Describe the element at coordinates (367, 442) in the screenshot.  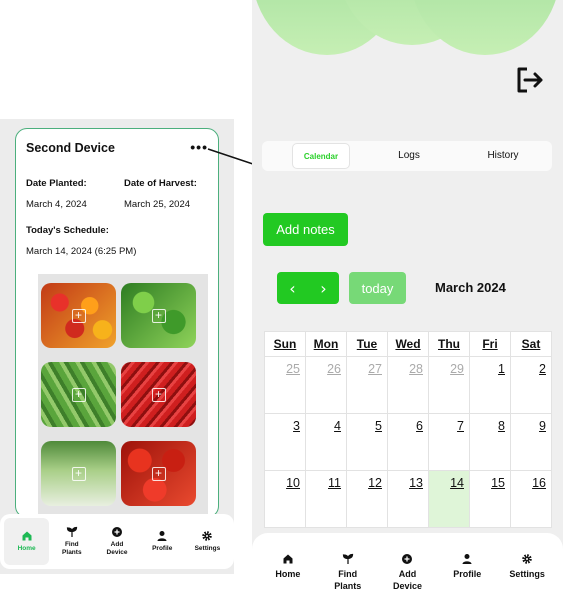
I see `day-cell: 5` at that location.